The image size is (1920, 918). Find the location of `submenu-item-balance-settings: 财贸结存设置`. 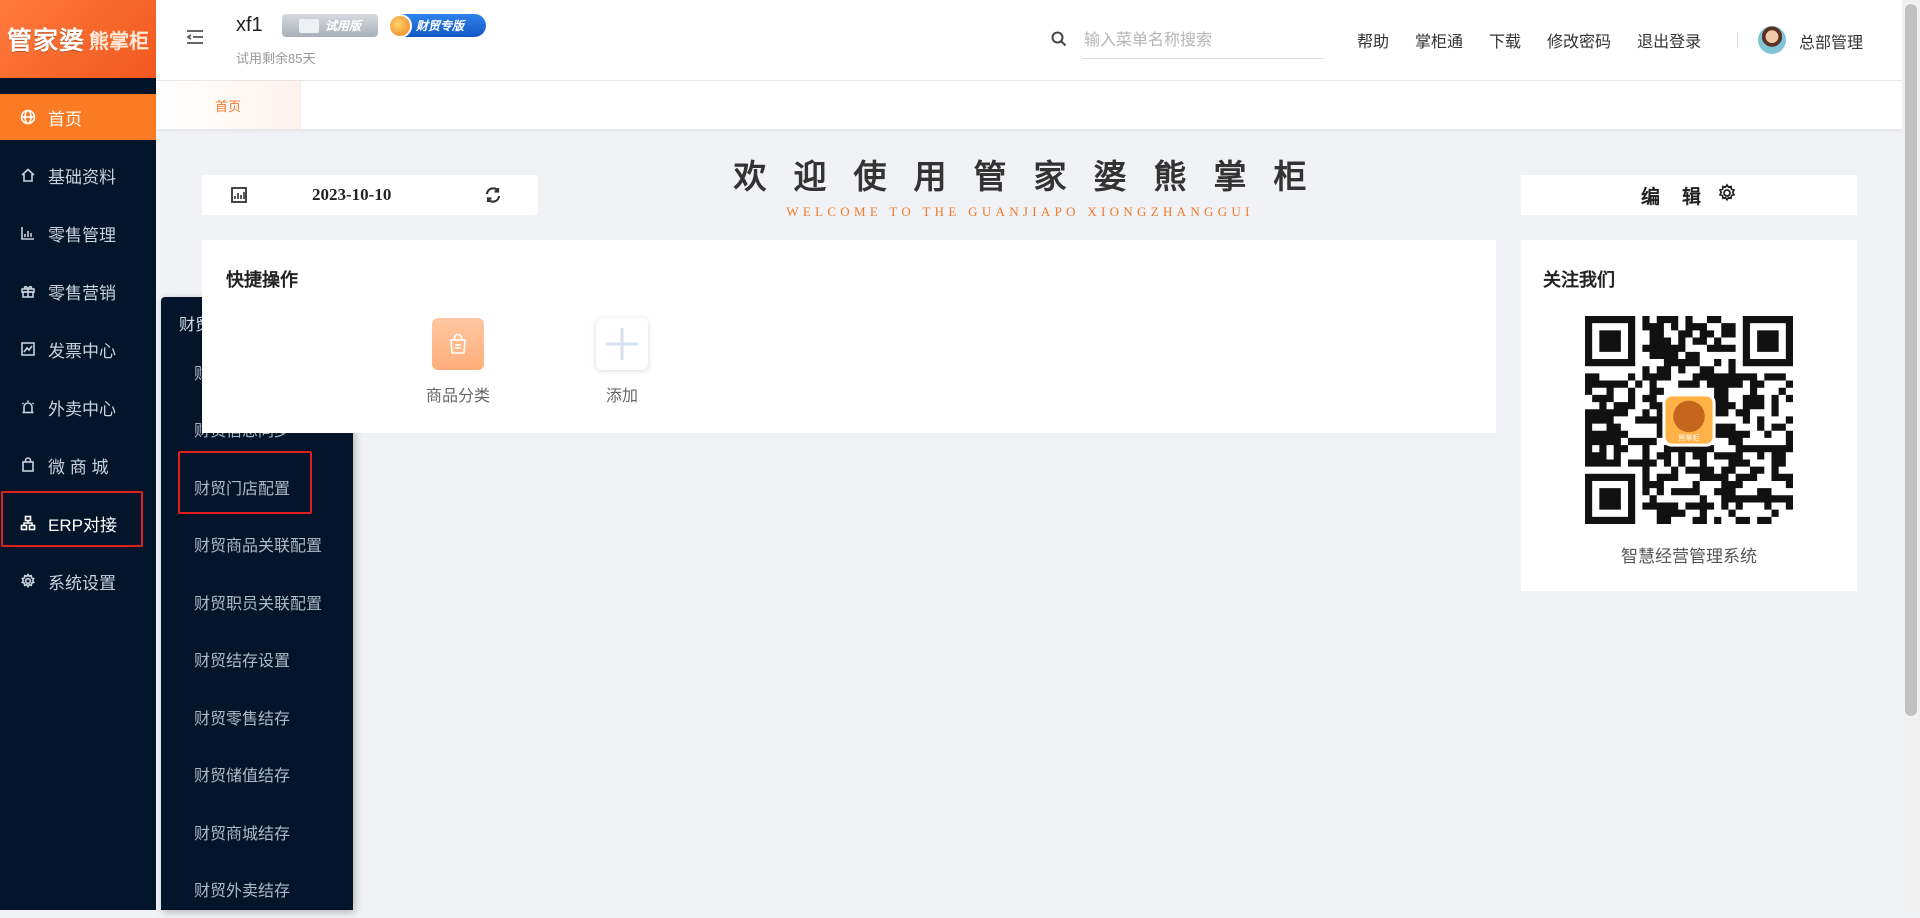

submenu-item-balance-settings: 财贸结存设置 is located at coordinates (257, 660).